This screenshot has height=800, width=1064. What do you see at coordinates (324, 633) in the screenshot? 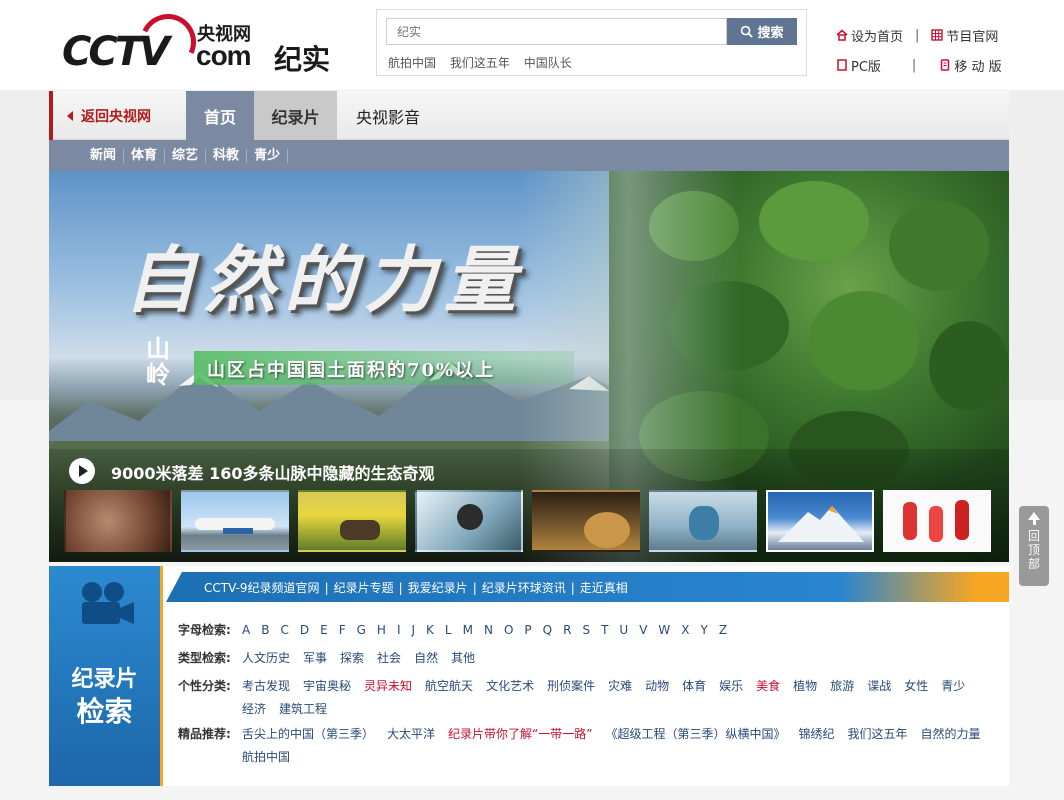
I see `letter-link: E` at bounding box center [324, 633].